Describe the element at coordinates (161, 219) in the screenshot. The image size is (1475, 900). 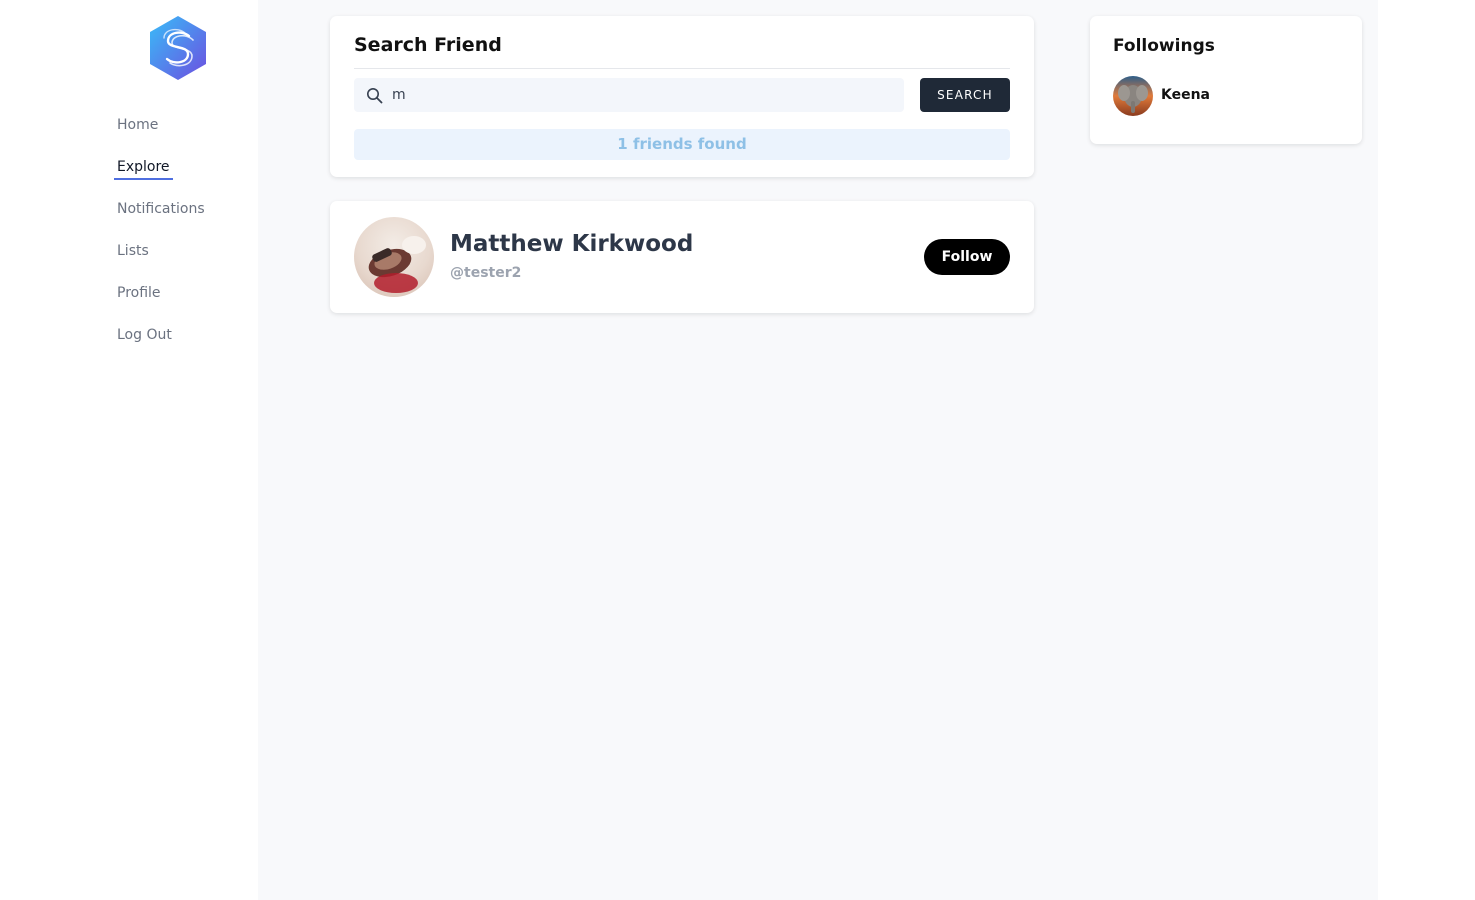
I see `nav-item-notifications: Notifications` at that location.